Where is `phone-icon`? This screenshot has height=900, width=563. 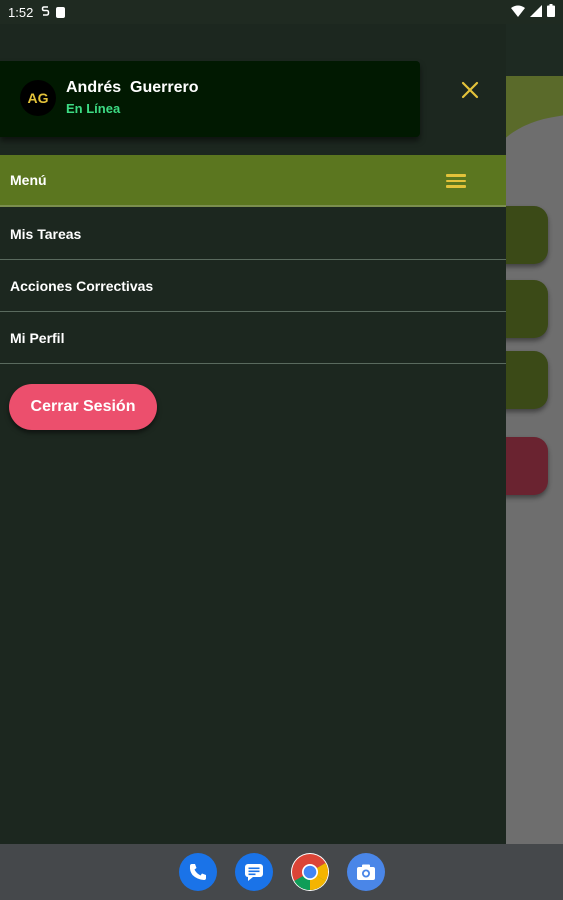 phone-icon is located at coordinates (197, 872).